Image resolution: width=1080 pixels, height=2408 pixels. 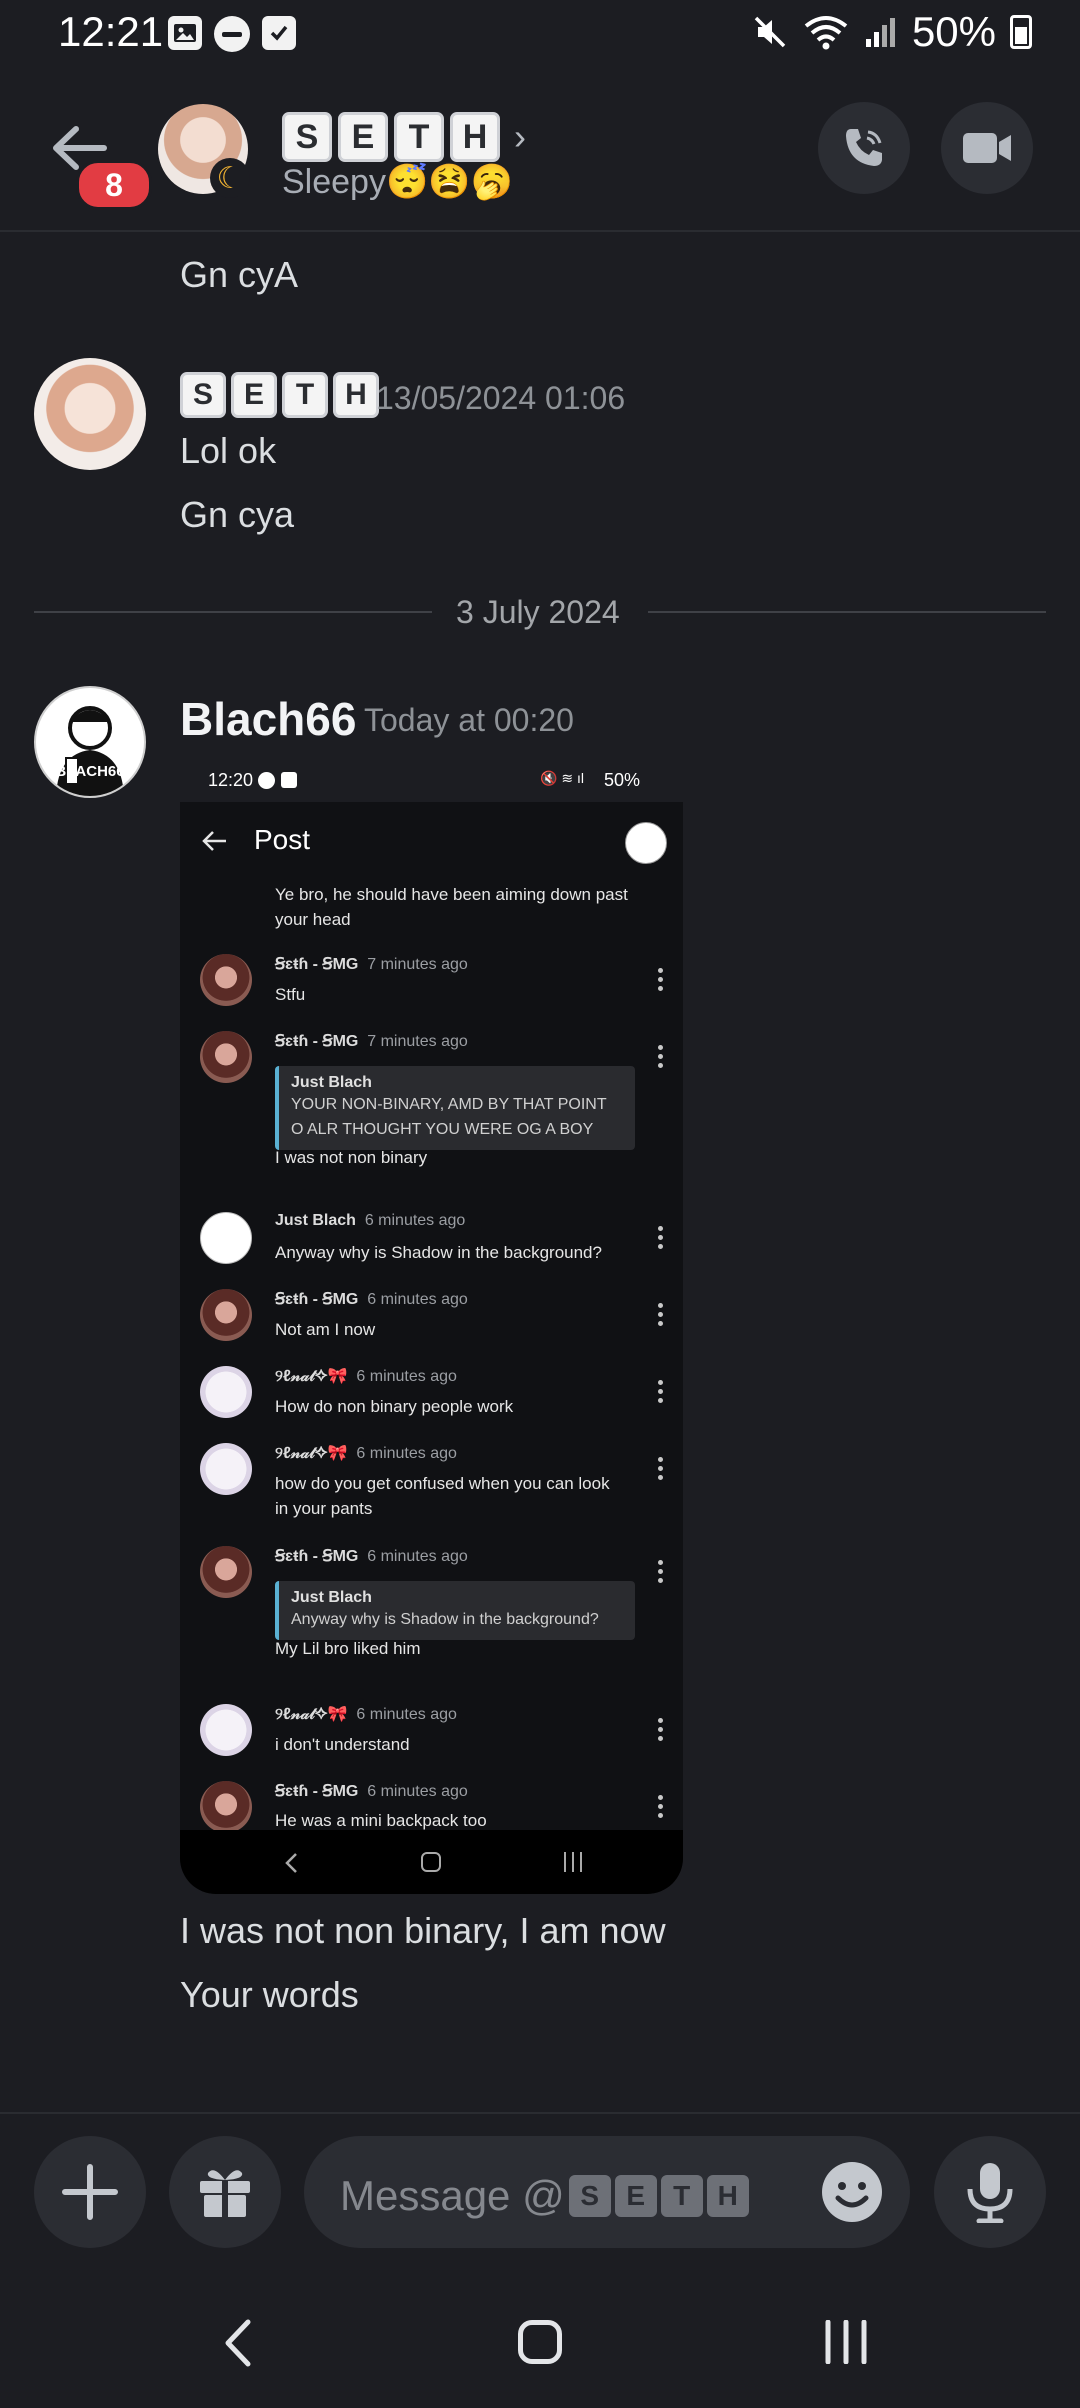 I want to click on message-placeholder: Message @ S E T H, so click(x=544, y=2196).